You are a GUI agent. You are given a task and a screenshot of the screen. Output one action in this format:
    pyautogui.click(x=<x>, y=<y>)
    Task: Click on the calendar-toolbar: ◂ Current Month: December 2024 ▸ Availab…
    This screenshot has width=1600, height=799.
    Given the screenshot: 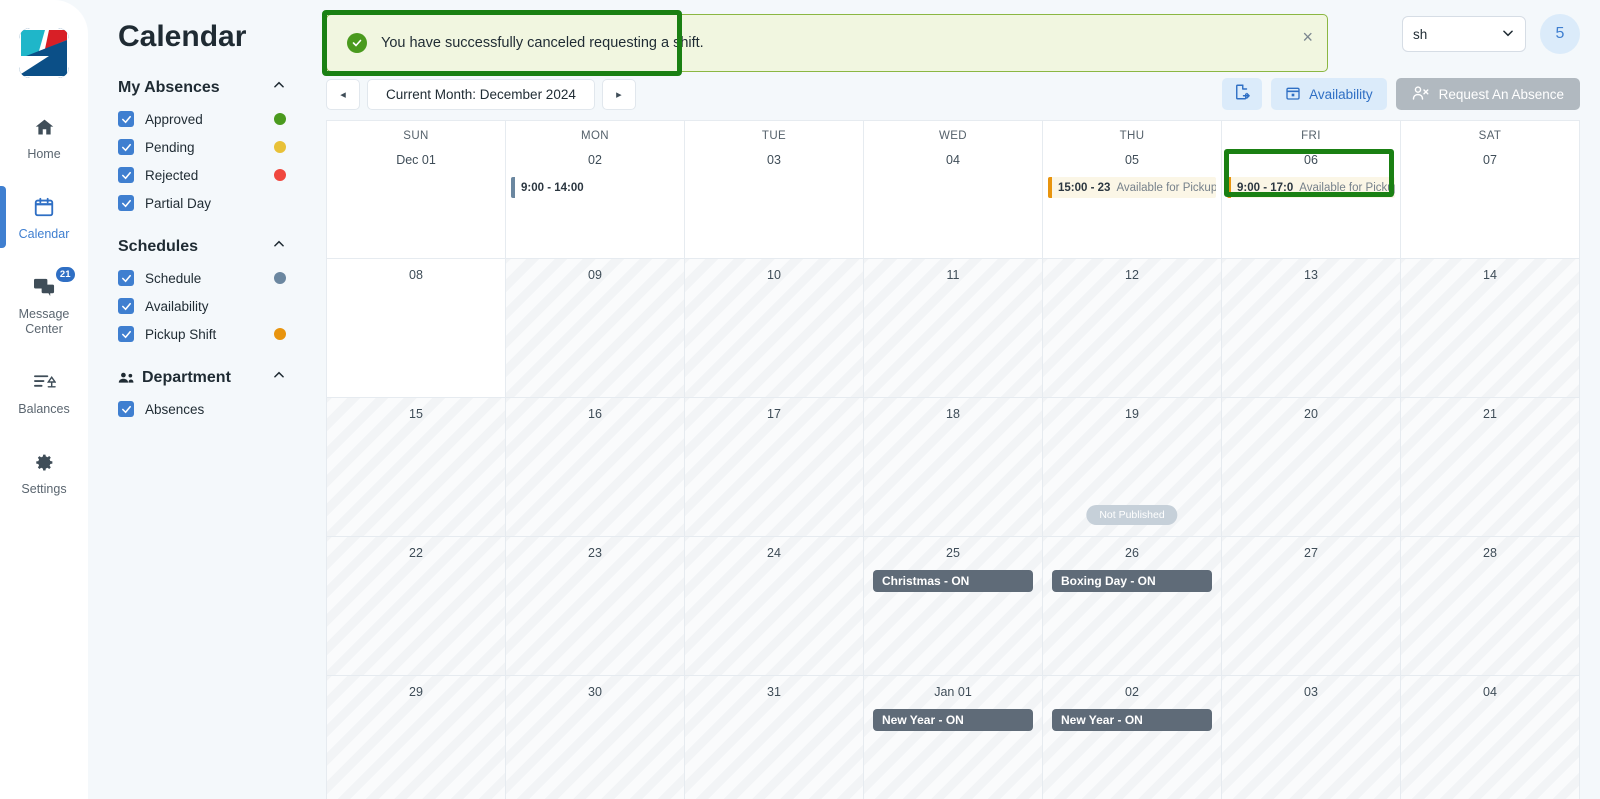 What is the action you would take?
    pyautogui.click(x=953, y=94)
    